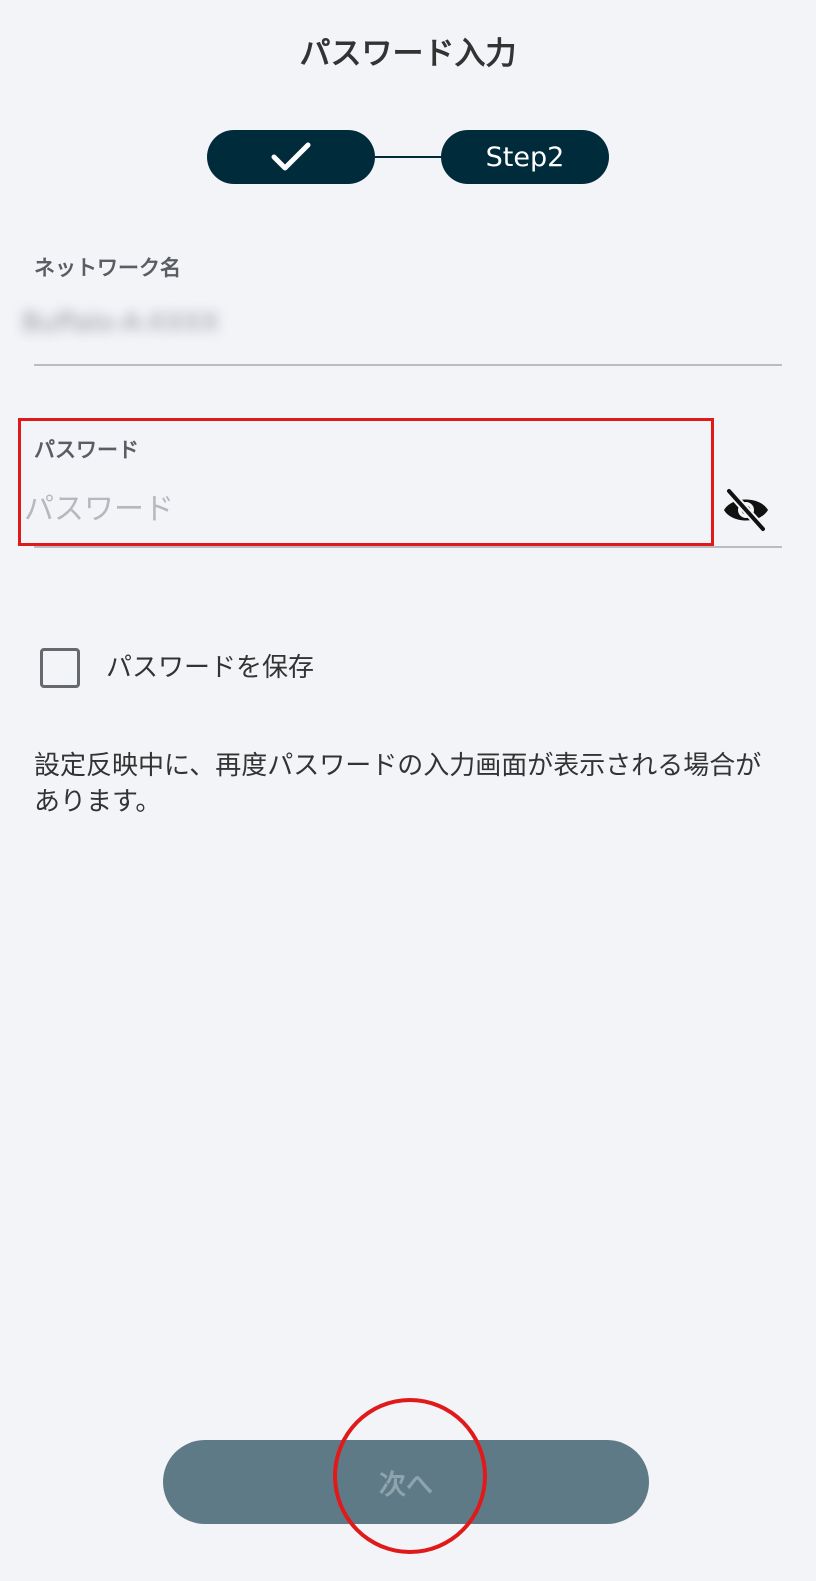  What do you see at coordinates (210, 665) in the screenshot?
I see `save-password-label: パスワードを保存` at bounding box center [210, 665].